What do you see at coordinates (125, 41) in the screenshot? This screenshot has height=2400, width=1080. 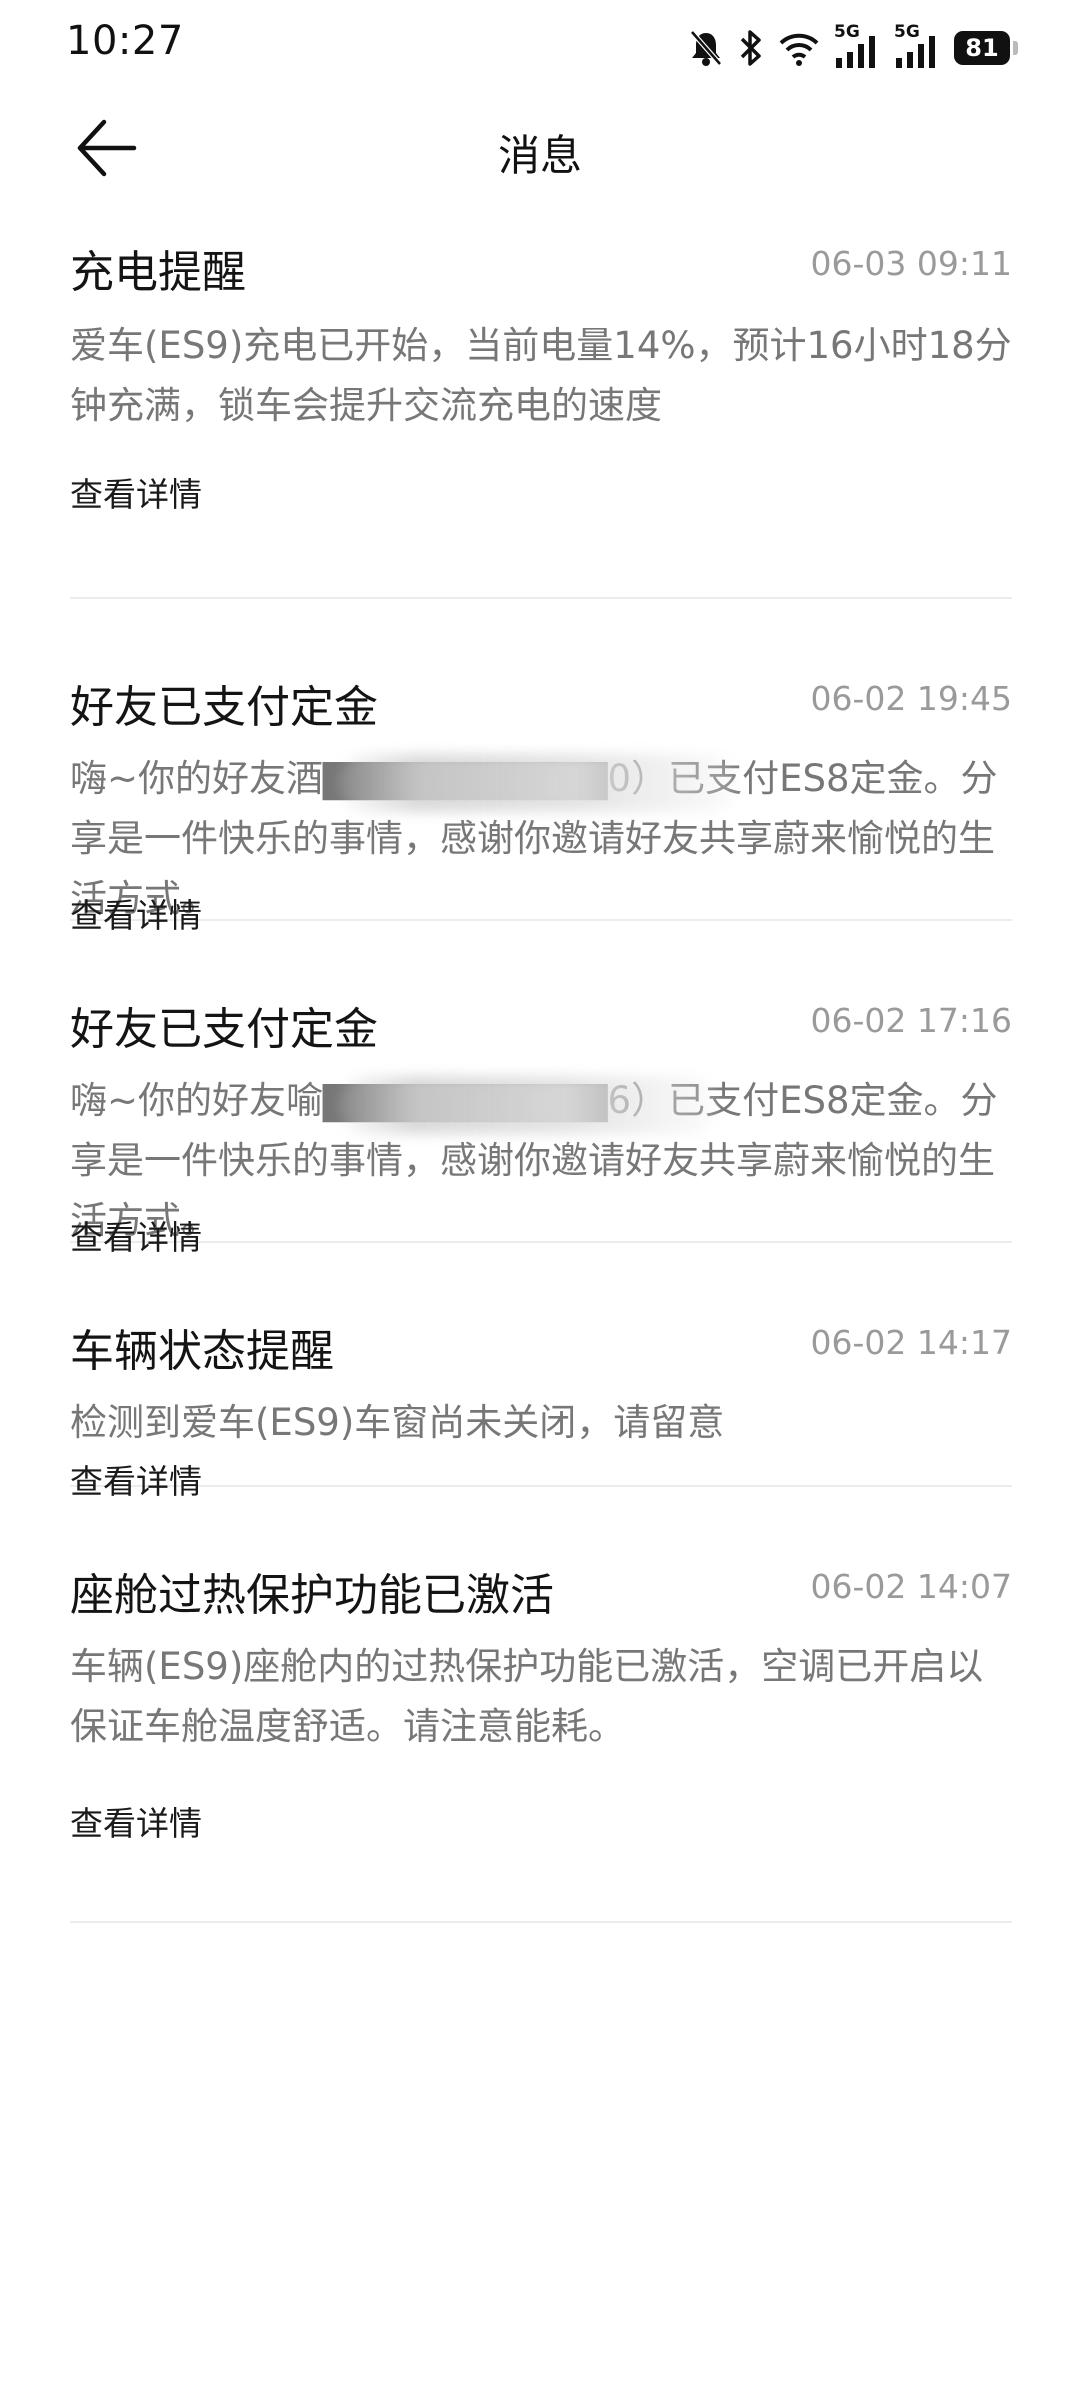 I see `status-time: 10:27` at bounding box center [125, 41].